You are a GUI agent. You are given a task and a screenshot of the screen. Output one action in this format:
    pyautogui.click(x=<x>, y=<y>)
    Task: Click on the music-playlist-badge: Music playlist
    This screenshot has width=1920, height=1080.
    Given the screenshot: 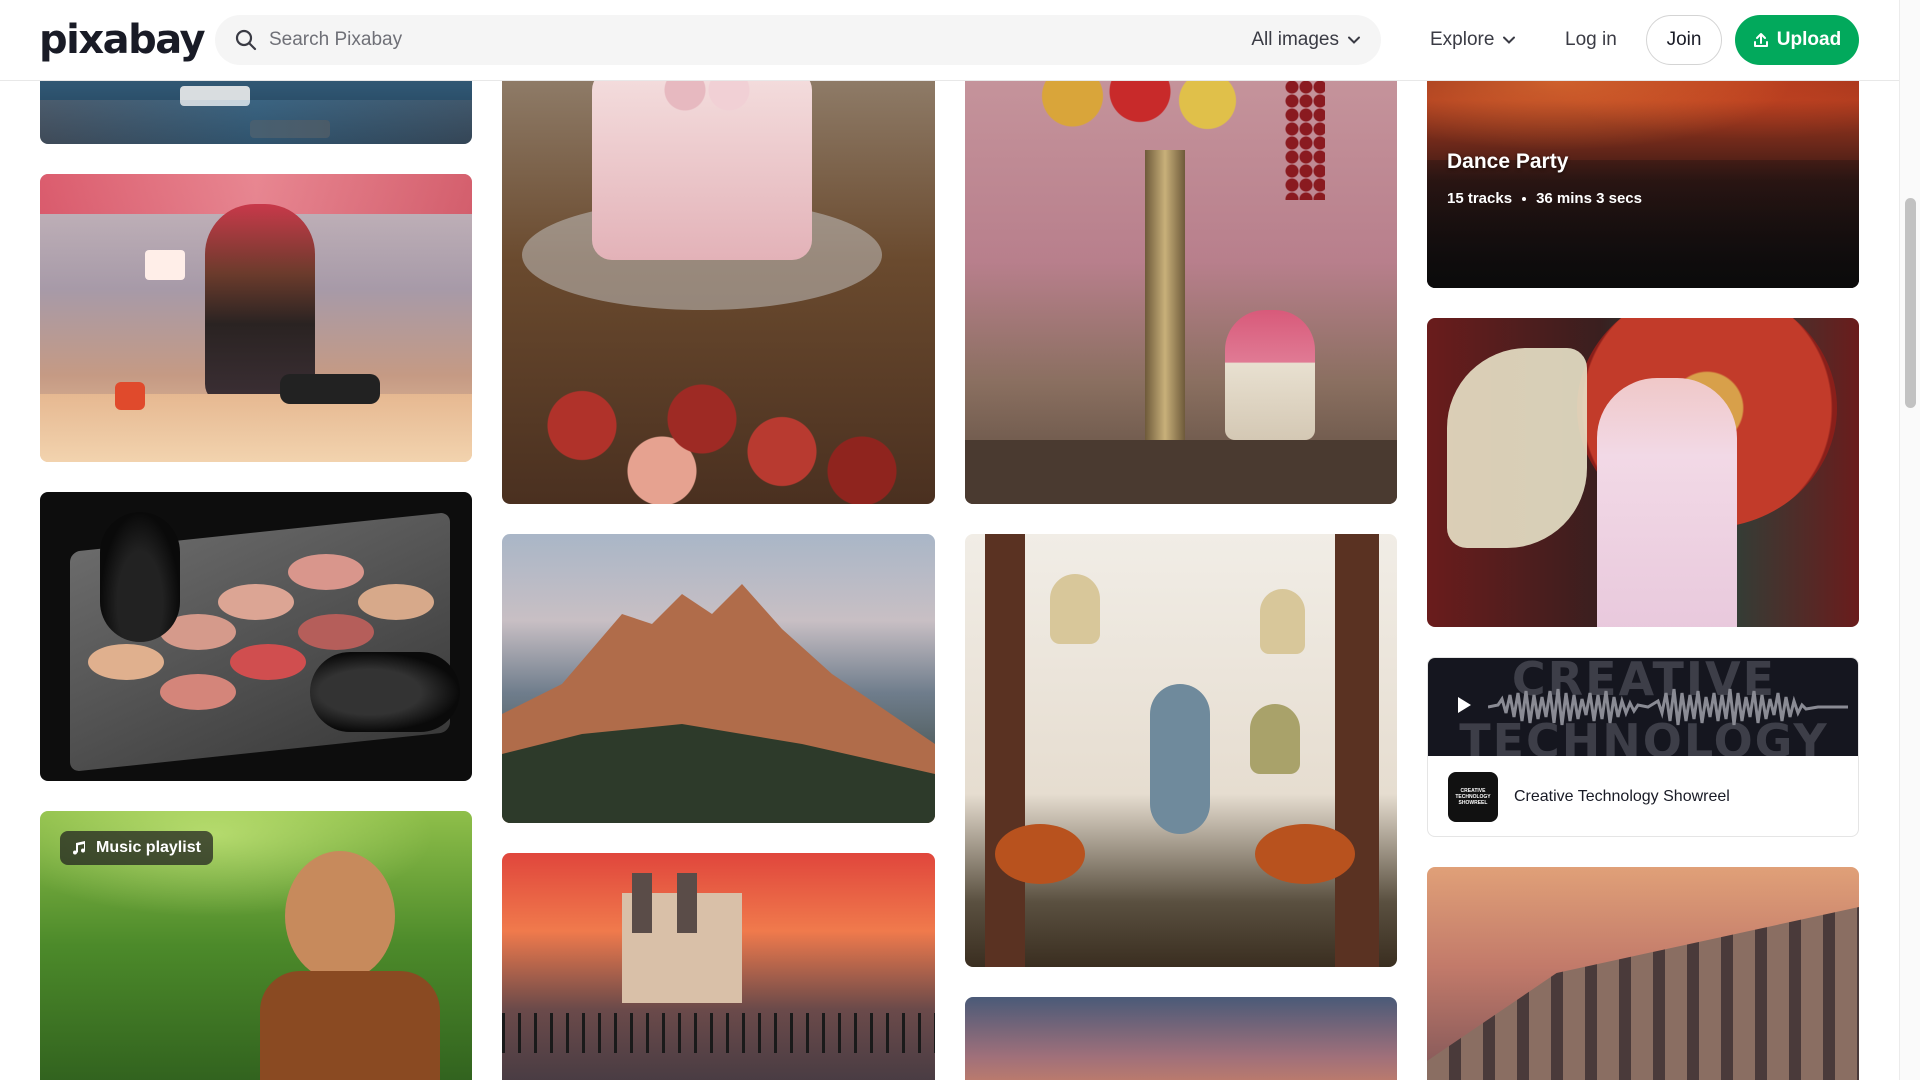 What is the action you would take?
    pyautogui.click(x=136, y=848)
    